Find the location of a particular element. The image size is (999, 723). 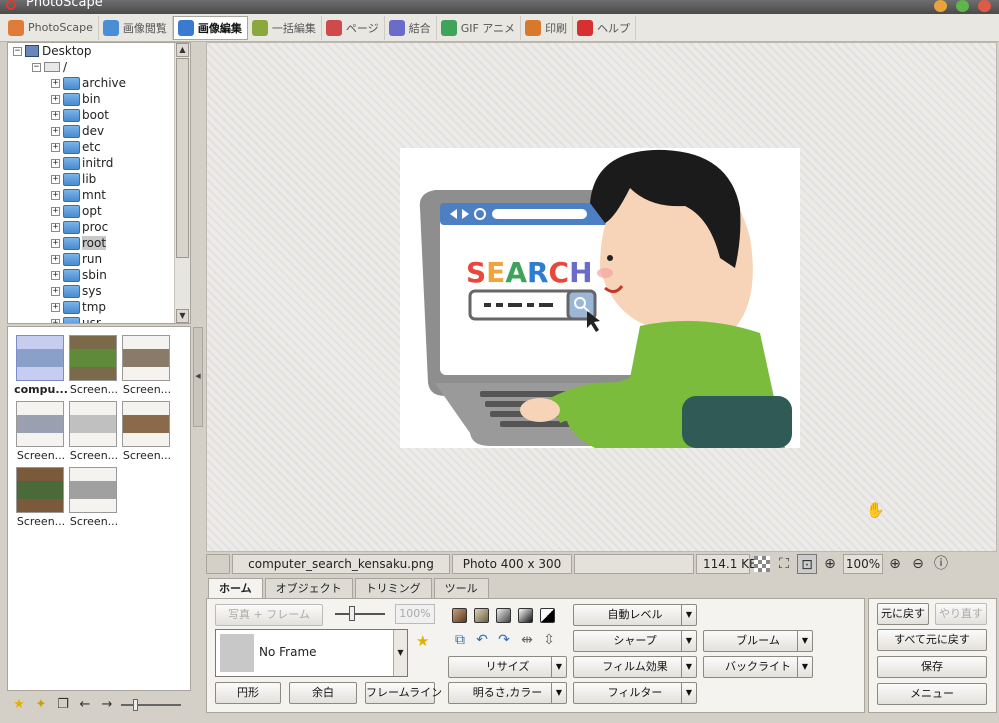

frame-dropdown: No Frame ▼ is located at coordinates (311, 653).